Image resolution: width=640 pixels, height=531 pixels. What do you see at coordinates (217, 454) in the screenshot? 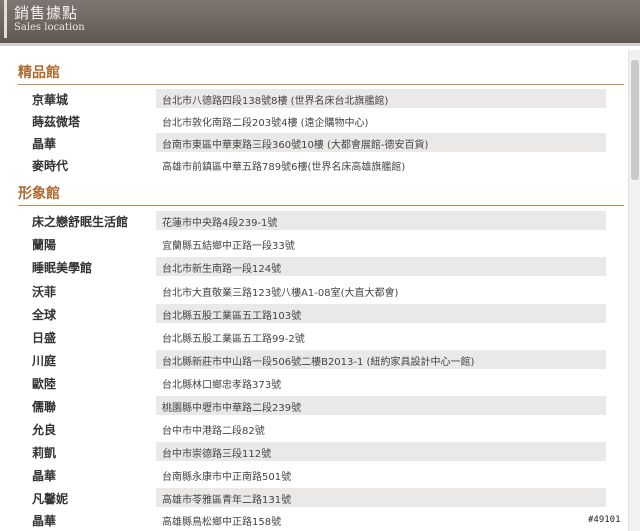
I see `store-address: 台中市崇德路三段112號` at bounding box center [217, 454].